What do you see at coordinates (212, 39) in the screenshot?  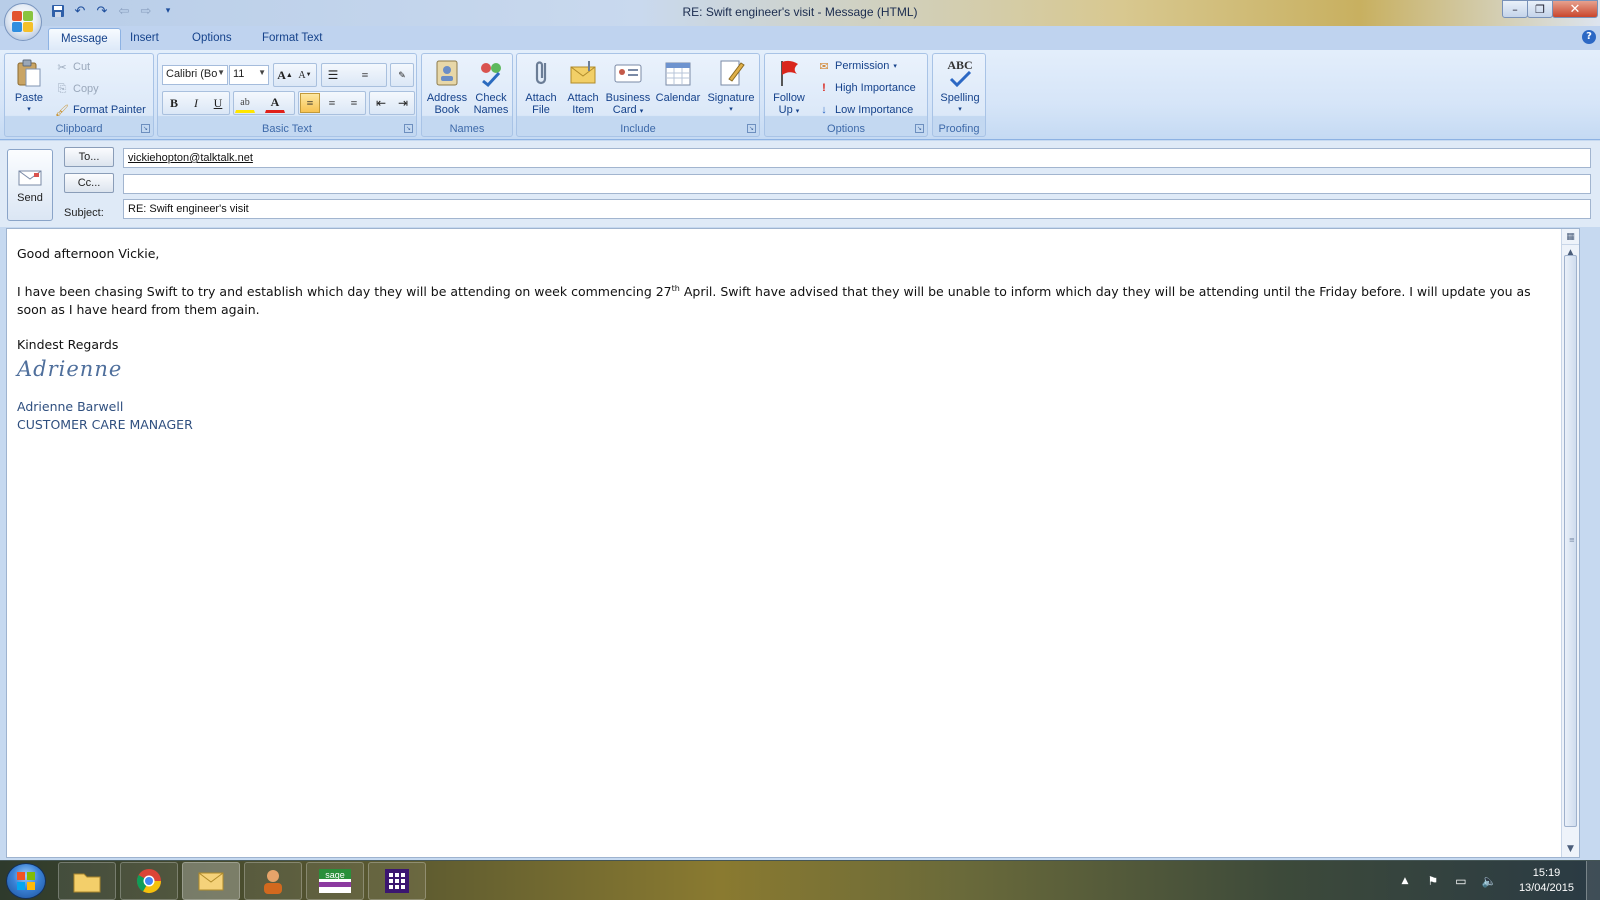 I see `tab-options: Options` at bounding box center [212, 39].